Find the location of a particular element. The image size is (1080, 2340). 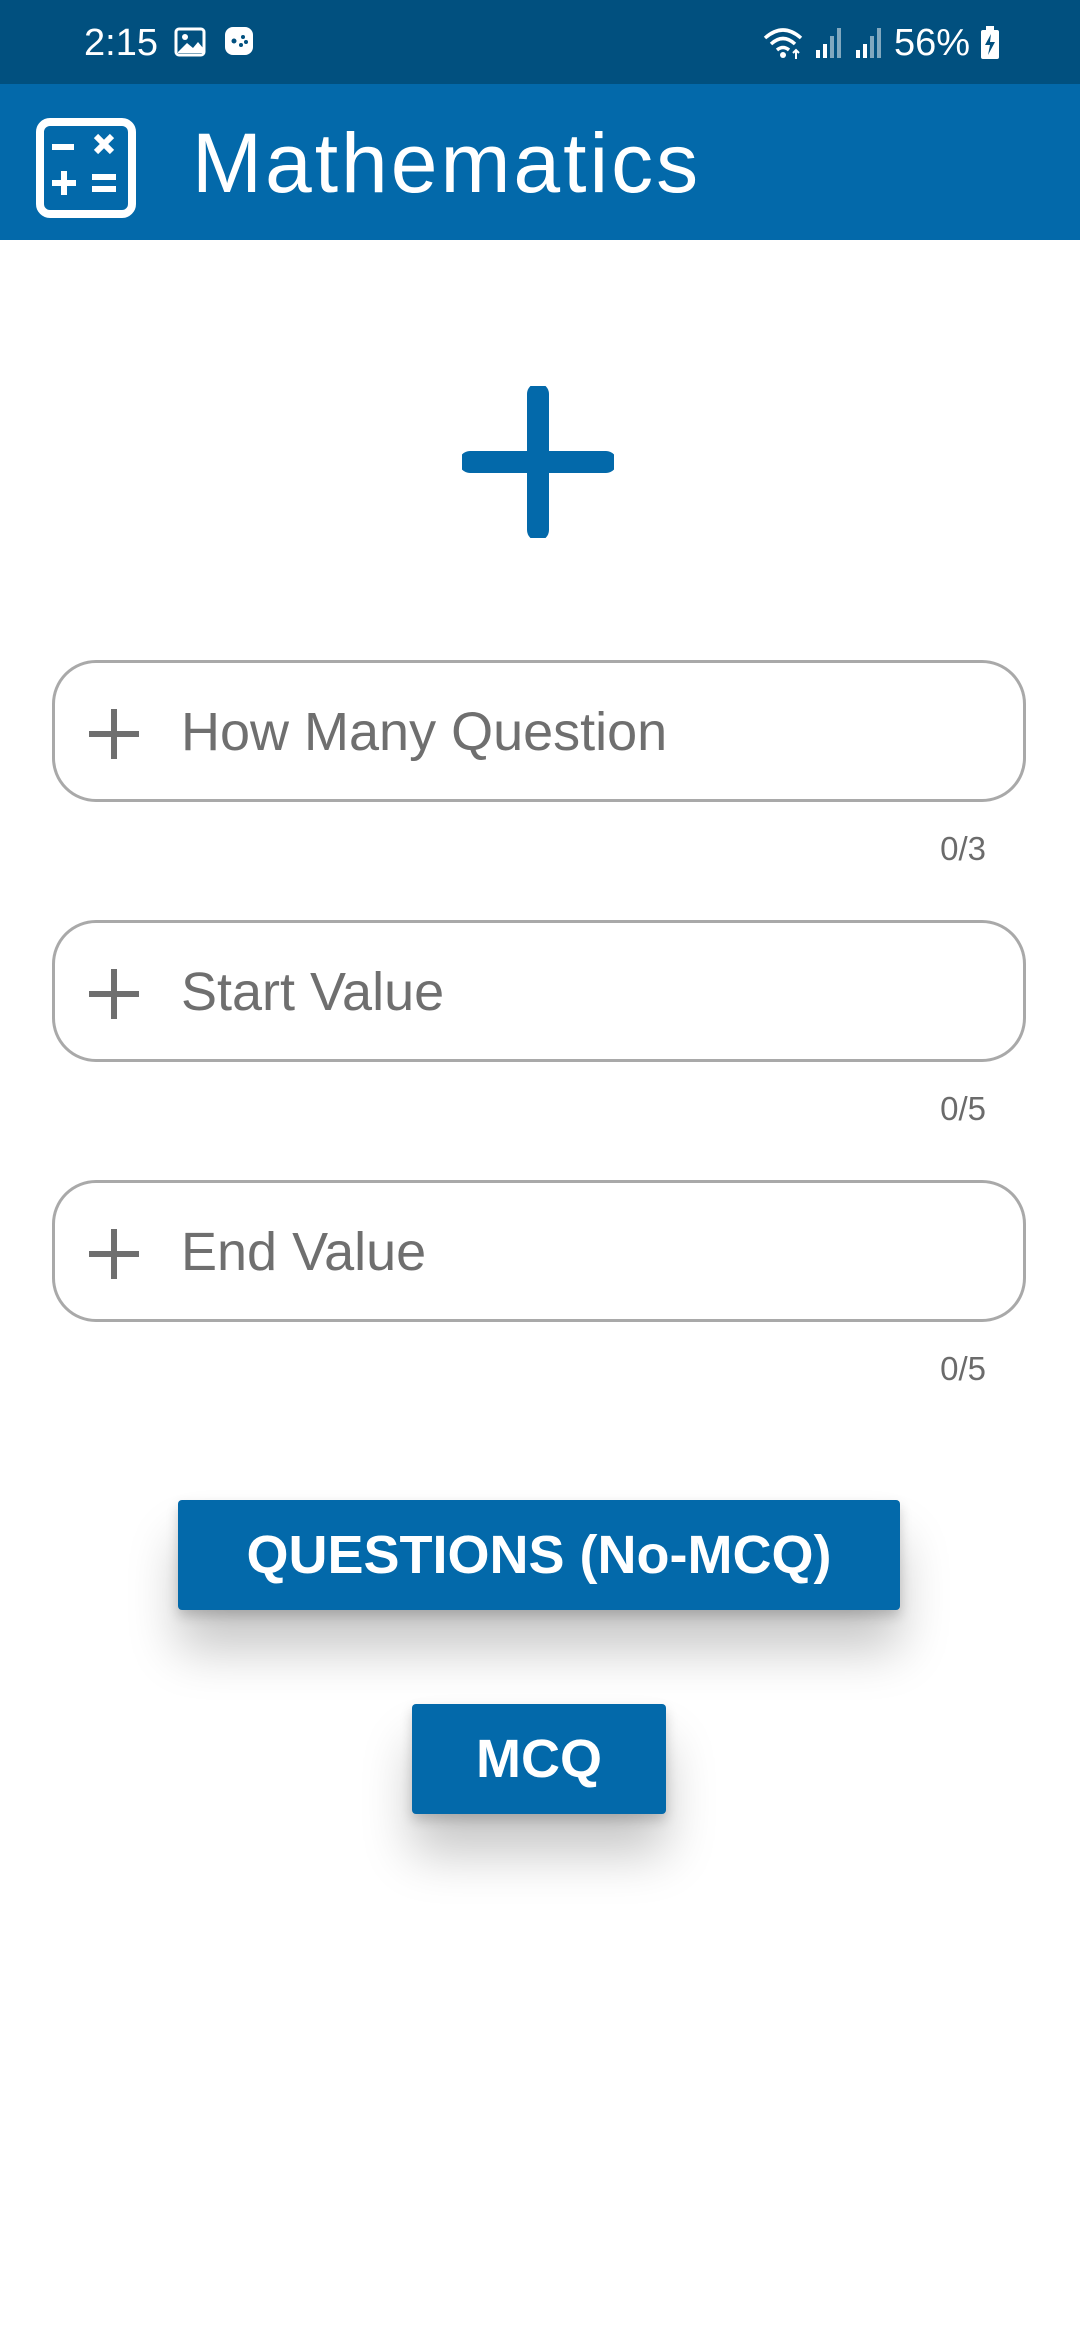

start-value-field is located at coordinates (539, 991).